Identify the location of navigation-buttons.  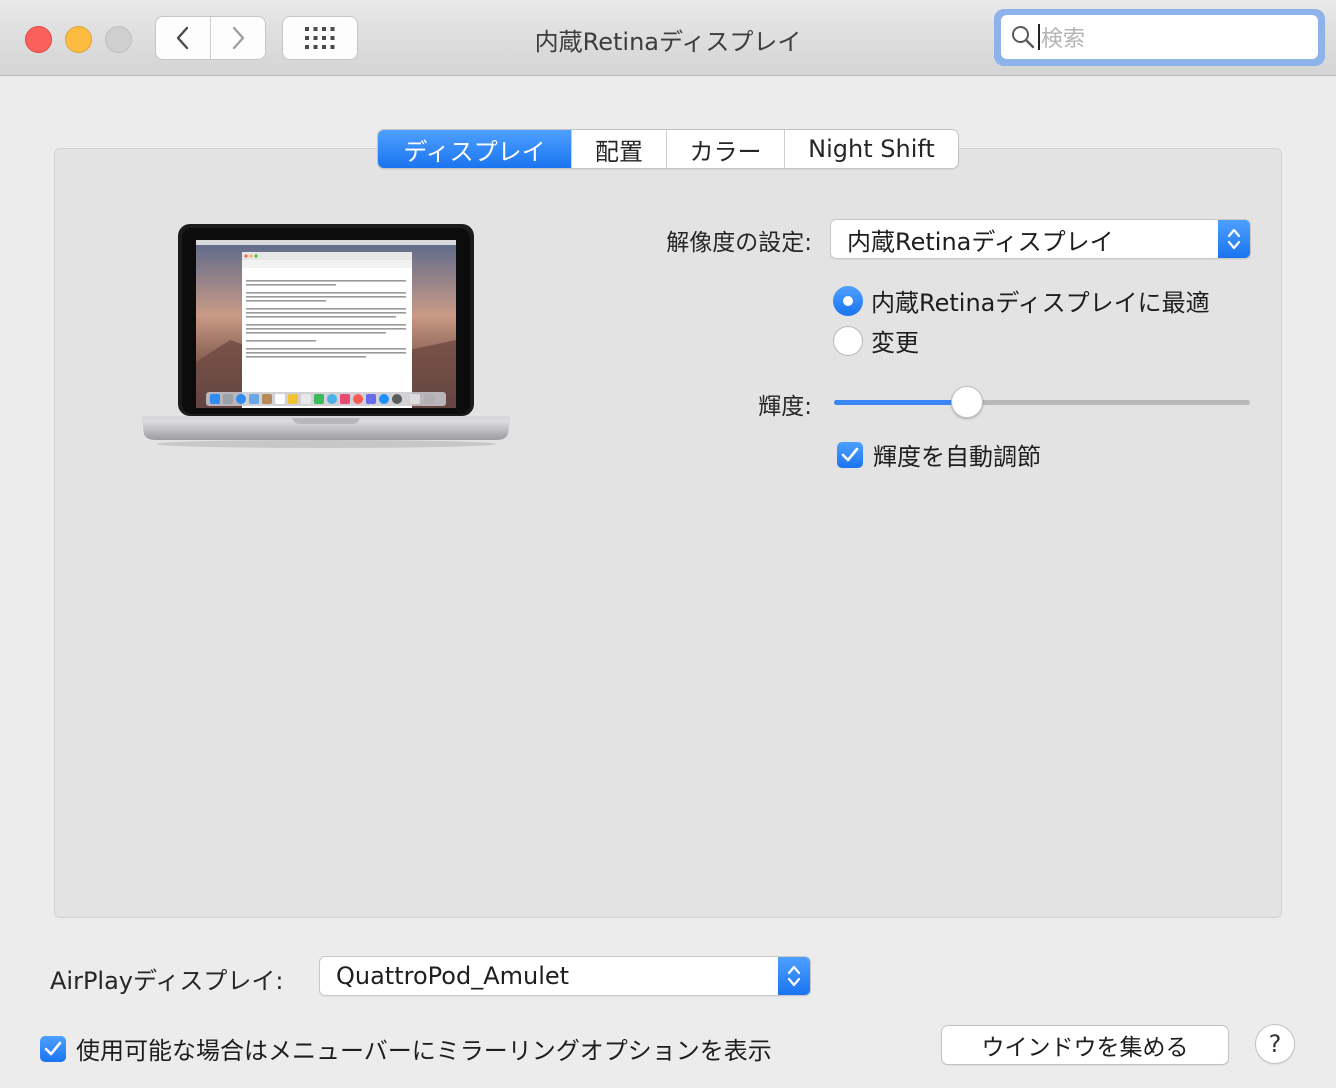
(210, 38).